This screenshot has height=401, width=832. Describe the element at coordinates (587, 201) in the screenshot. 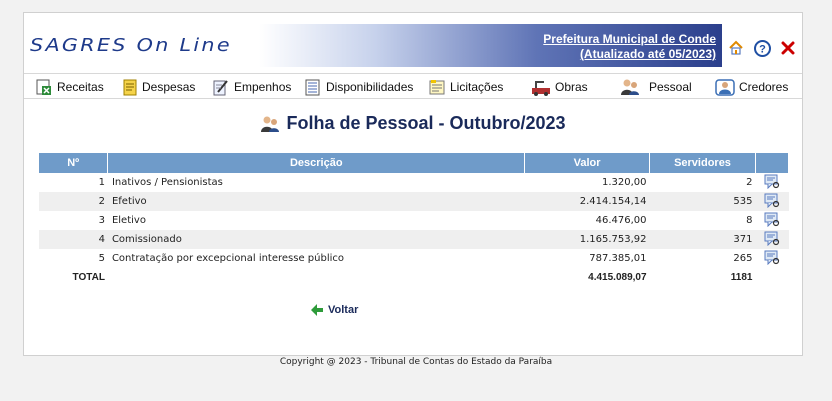

I see `row-valor: 2.414.154,14` at that location.